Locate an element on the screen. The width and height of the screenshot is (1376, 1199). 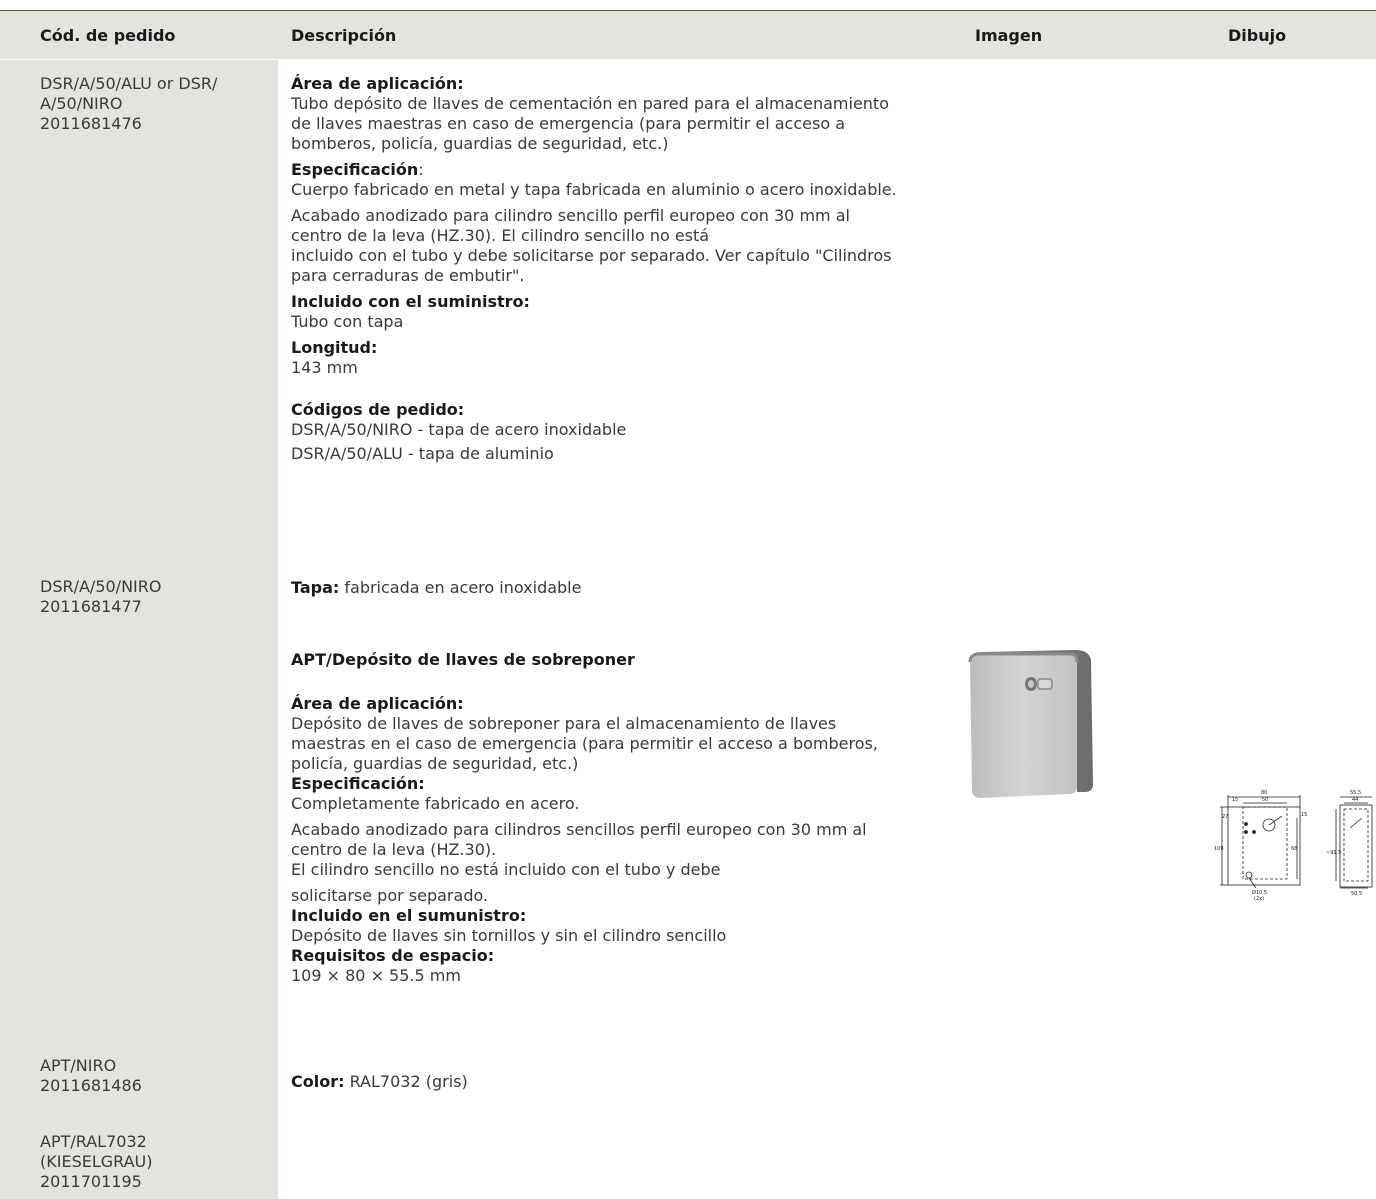
dim-27: 27 is located at coordinates (1225, 817).